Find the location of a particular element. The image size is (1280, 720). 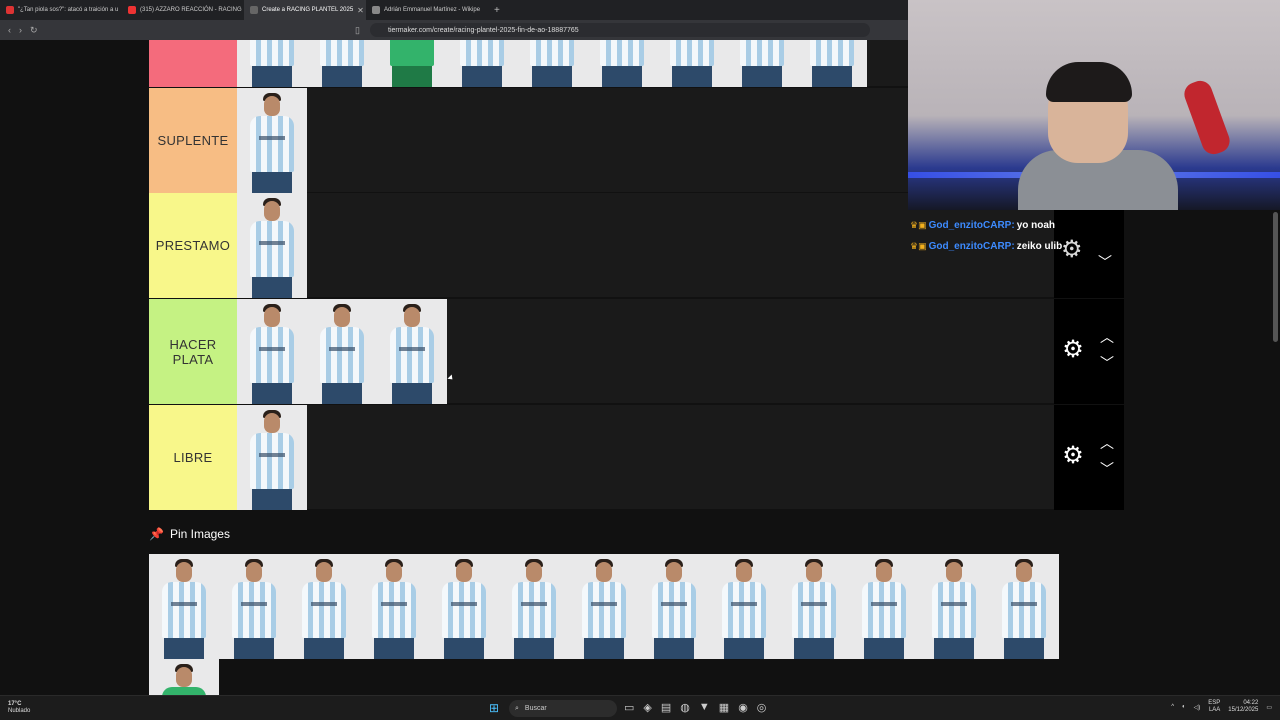

tab-label: Create a RACING PLANTEL 2025 is located at coordinates (308, 10).